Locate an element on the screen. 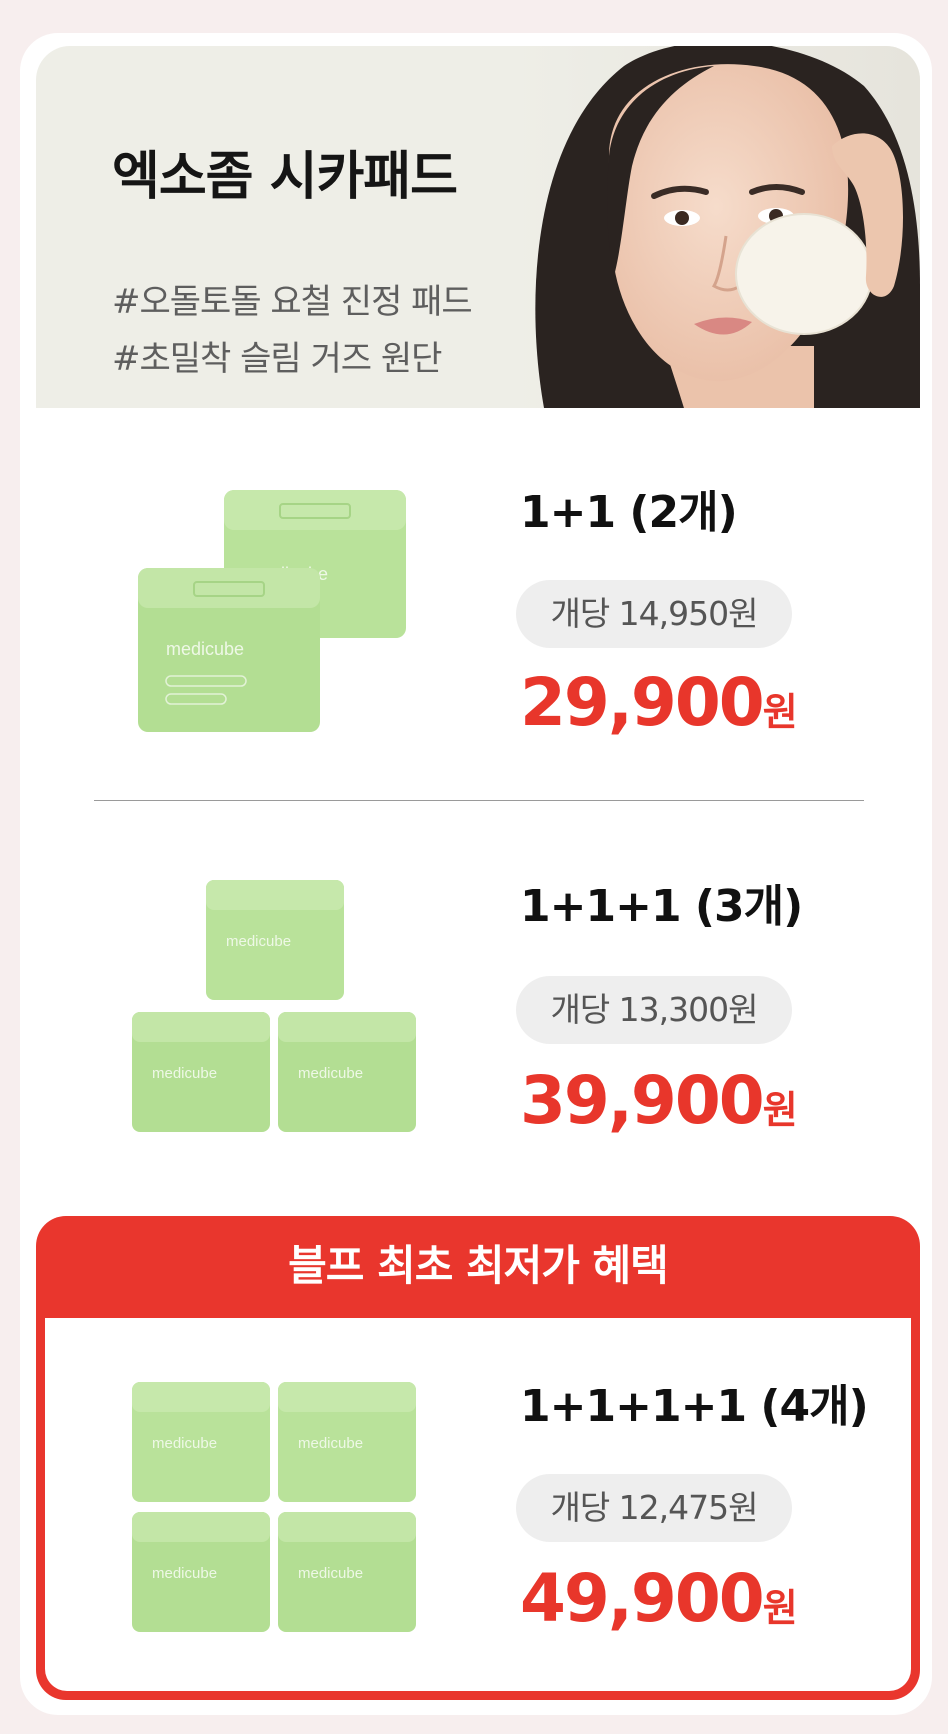  price-value: 39,900 is located at coordinates (642, 1100).